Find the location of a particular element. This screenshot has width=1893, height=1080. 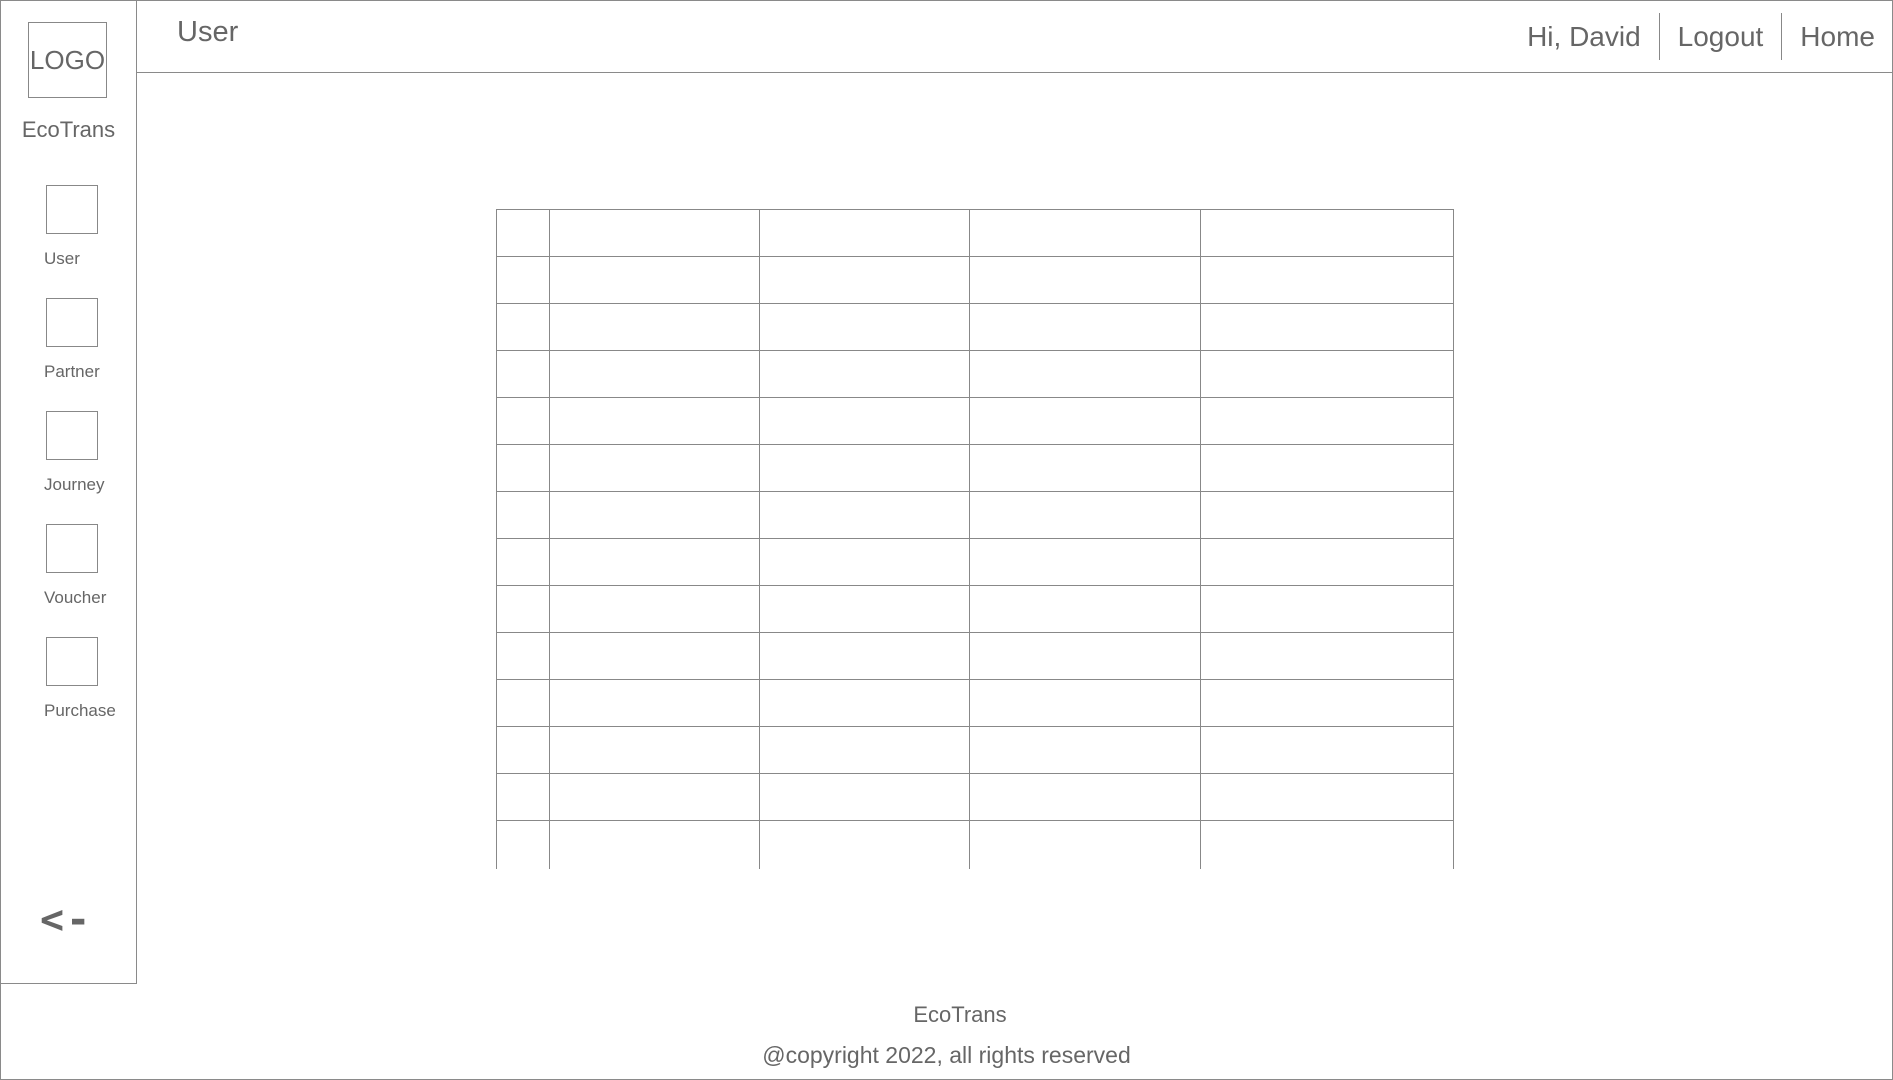

journey-icon is located at coordinates (72, 435).